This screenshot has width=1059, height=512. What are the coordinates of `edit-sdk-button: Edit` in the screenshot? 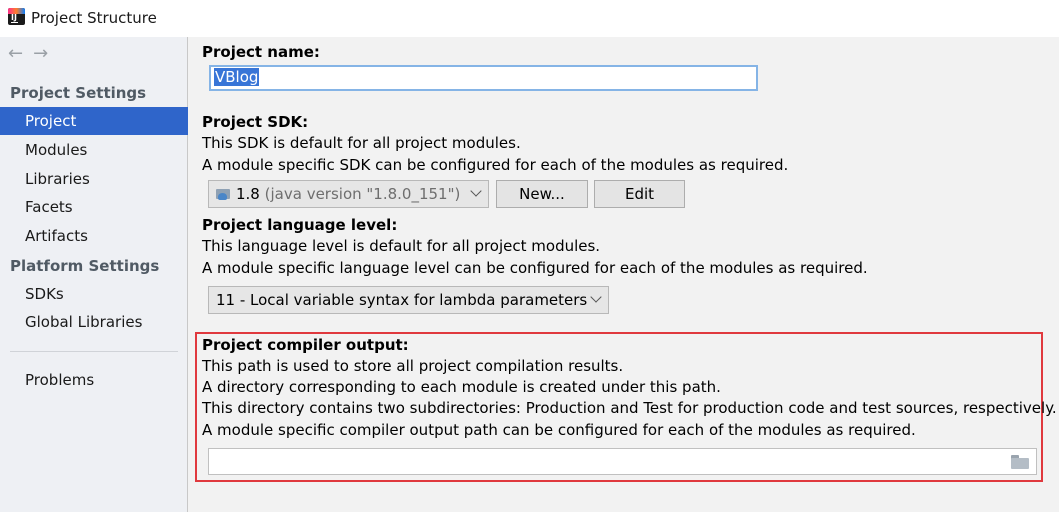 It's located at (639, 194).